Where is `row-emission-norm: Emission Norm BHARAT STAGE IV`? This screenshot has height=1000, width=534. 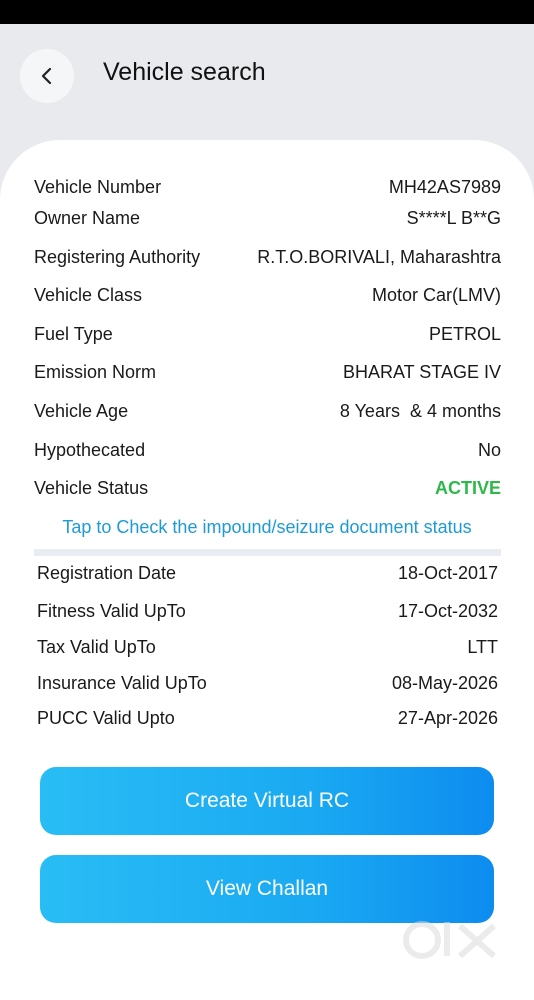 row-emission-norm: Emission Norm BHARAT STAGE IV is located at coordinates (267, 372).